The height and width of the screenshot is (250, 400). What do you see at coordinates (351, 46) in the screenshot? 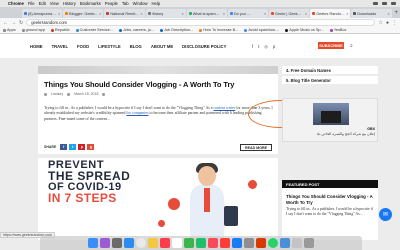
I see `search-icon: ⌕` at bounding box center [351, 46].